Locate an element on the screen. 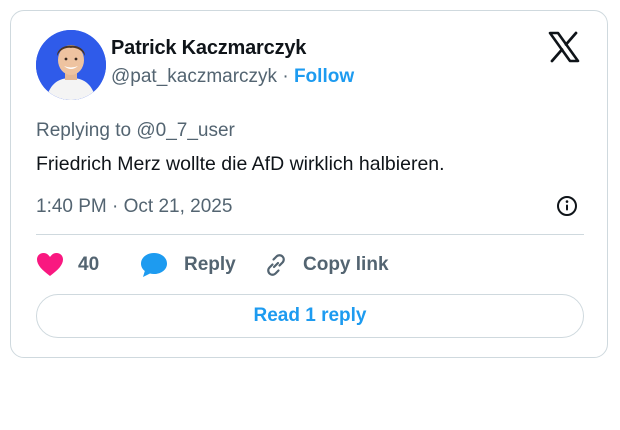  avatar-image is located at coordinates (71, 65).